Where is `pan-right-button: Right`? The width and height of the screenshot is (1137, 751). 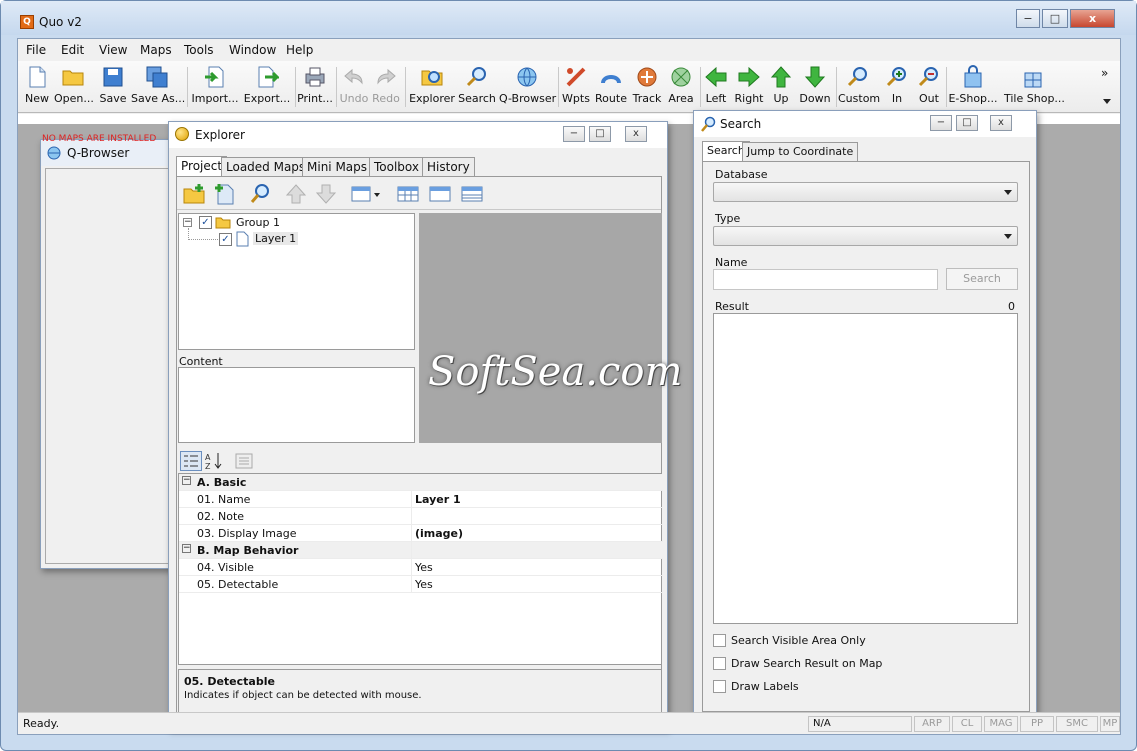
pan-right-button: Right is located at coordinates (749, 88).